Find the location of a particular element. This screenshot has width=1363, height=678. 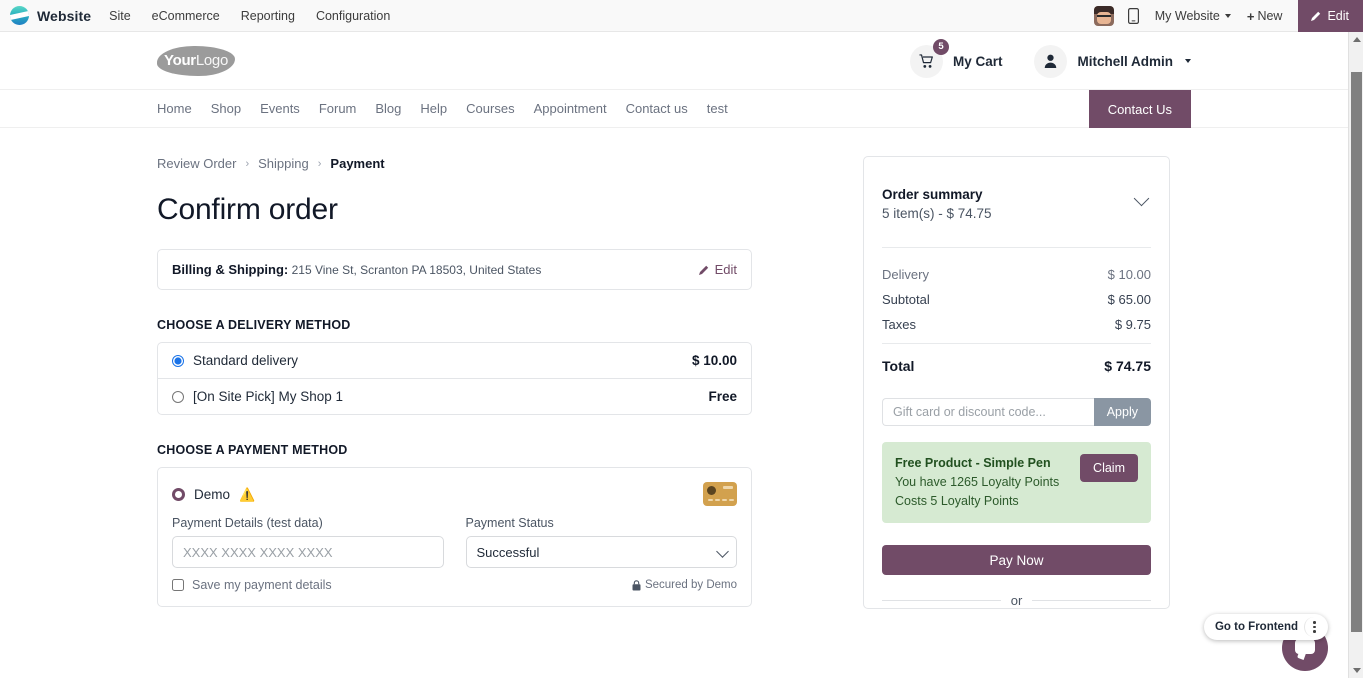

user-name-label: Mitchell Admin is located at coordinates (1125, 61).